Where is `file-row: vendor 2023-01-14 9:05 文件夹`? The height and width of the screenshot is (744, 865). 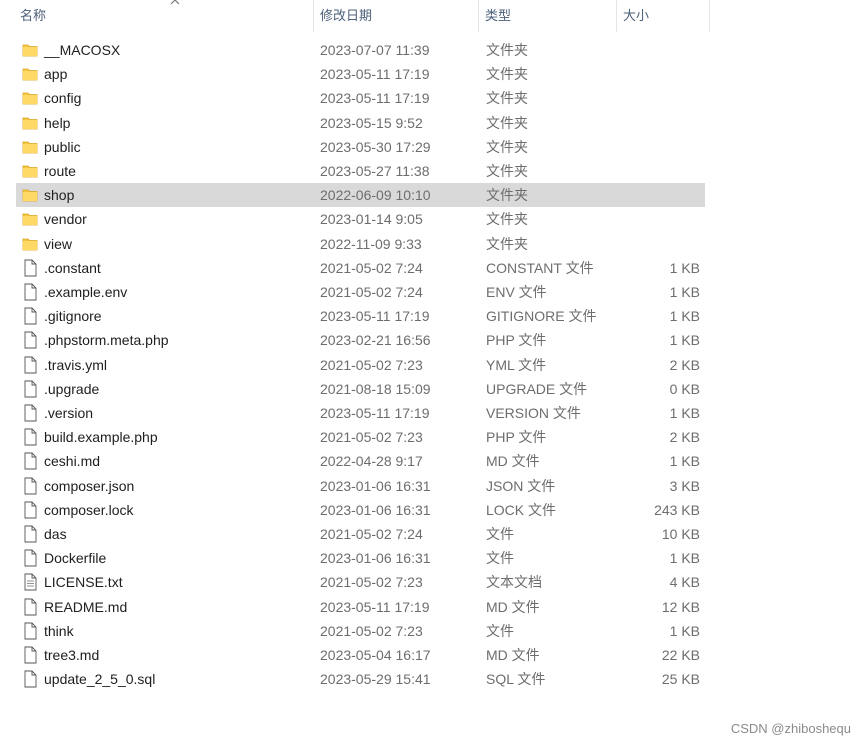 file-row: vendor 2023-01-14 9:05 文件夹 is located at coordinates (360, 219).